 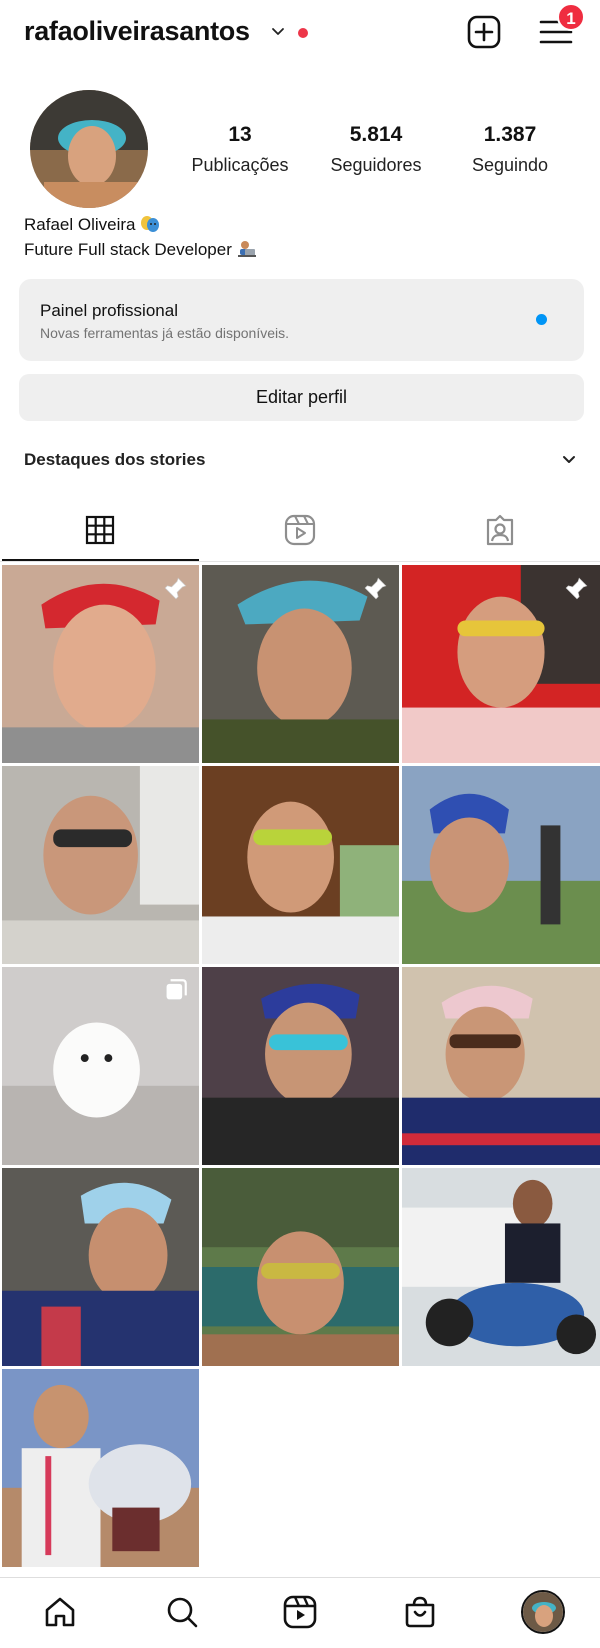 I want to click on notification-badge: 1, so click(x=571, y=17).